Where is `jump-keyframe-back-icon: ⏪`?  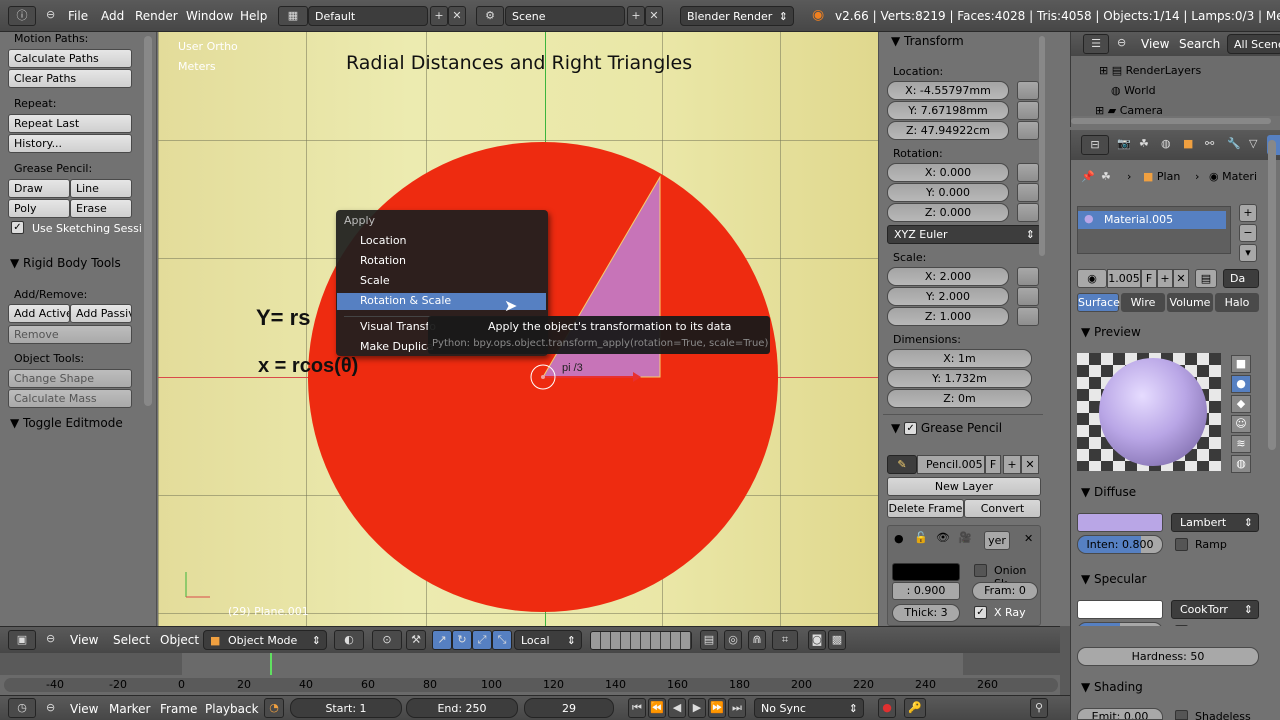
jump-keyframe-back-icon: ⏪ is located at coordinates (657, 708).